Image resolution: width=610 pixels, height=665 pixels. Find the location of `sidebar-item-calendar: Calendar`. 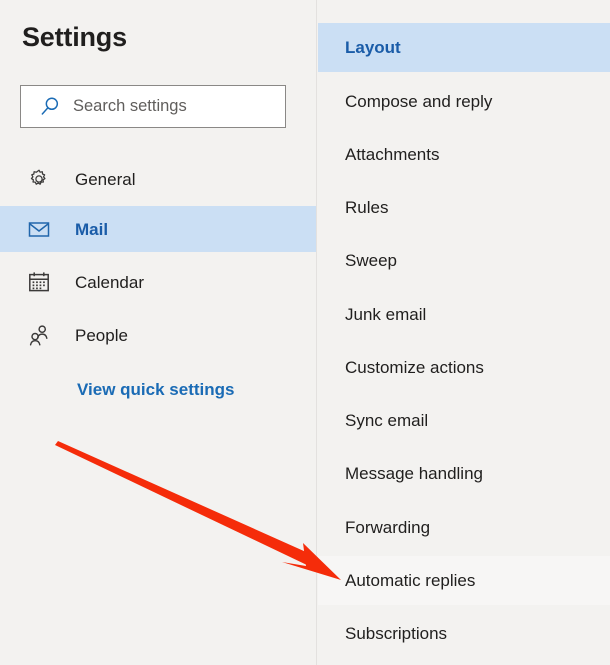

sidebar-item-calendar: Calendar is located at coordinates (158, 282).